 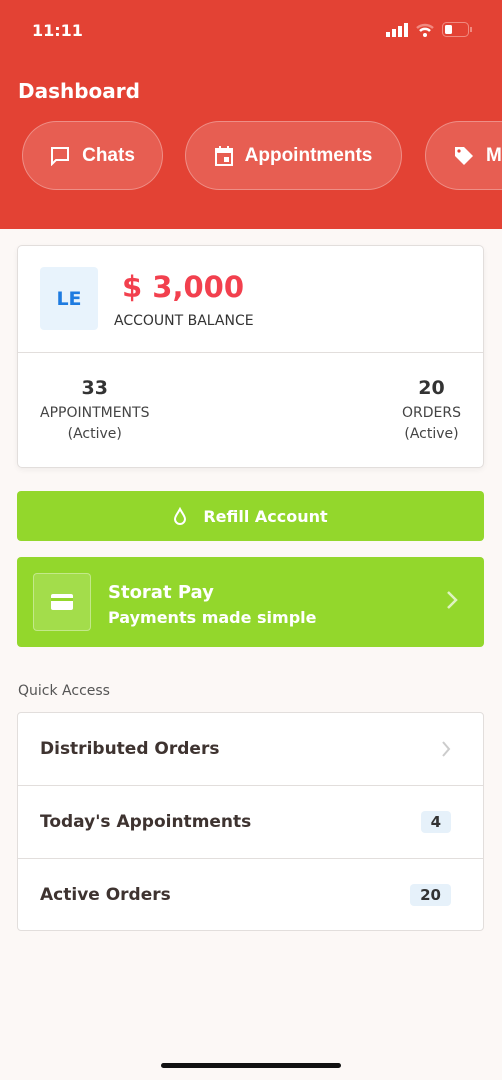 I want to click on orders-count: 20, so click(x=431, y=388).